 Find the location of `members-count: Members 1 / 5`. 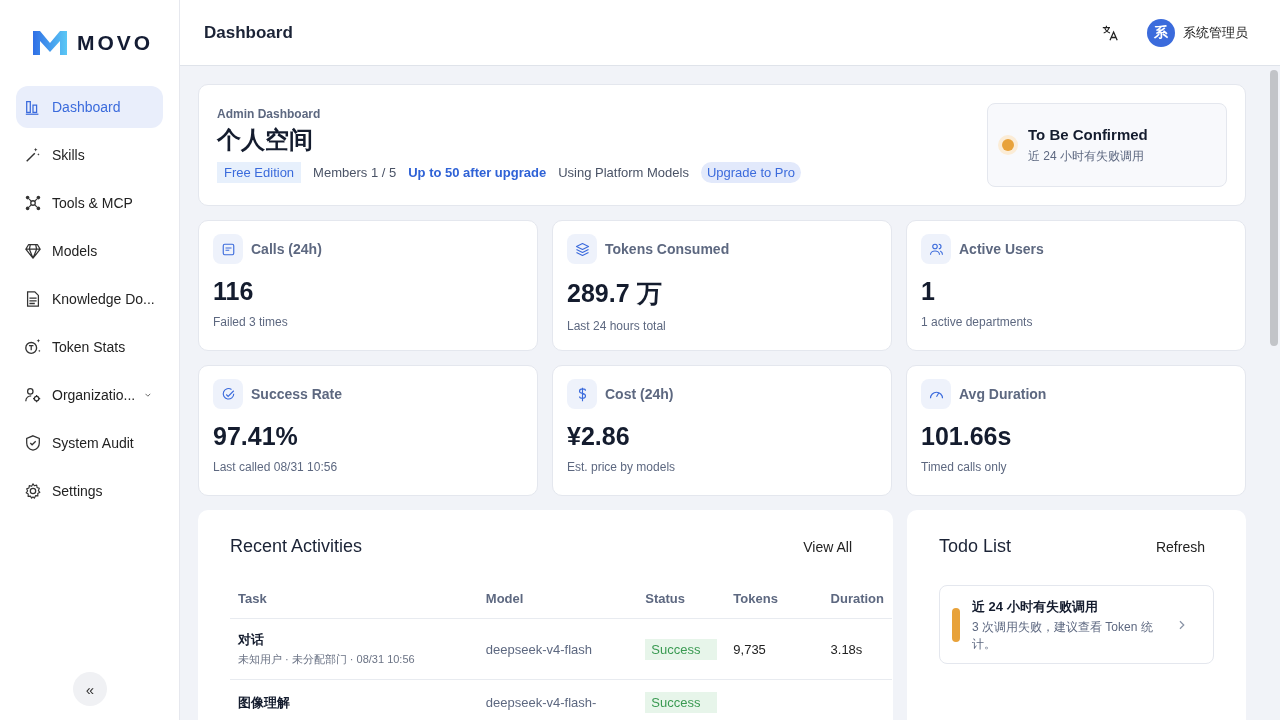

members-count: Members 1 / 5 is located at coordinates (355, 172).